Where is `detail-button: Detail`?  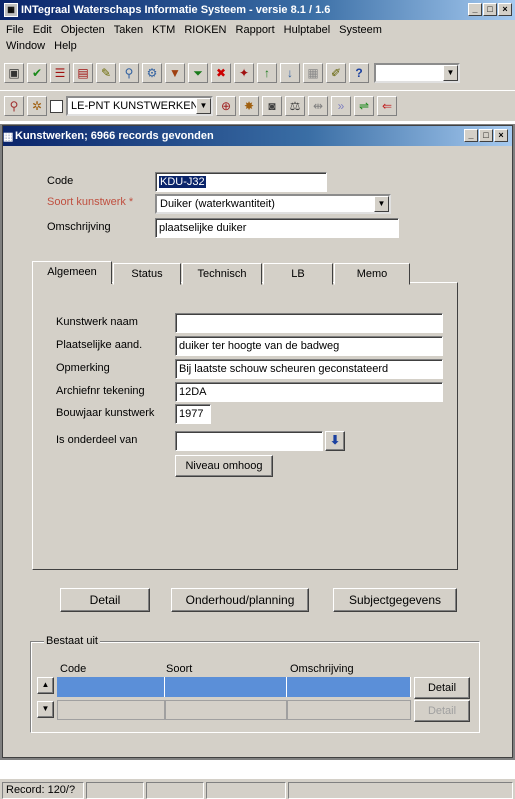
detail-button: Detail is located at coordinates (105, 600).